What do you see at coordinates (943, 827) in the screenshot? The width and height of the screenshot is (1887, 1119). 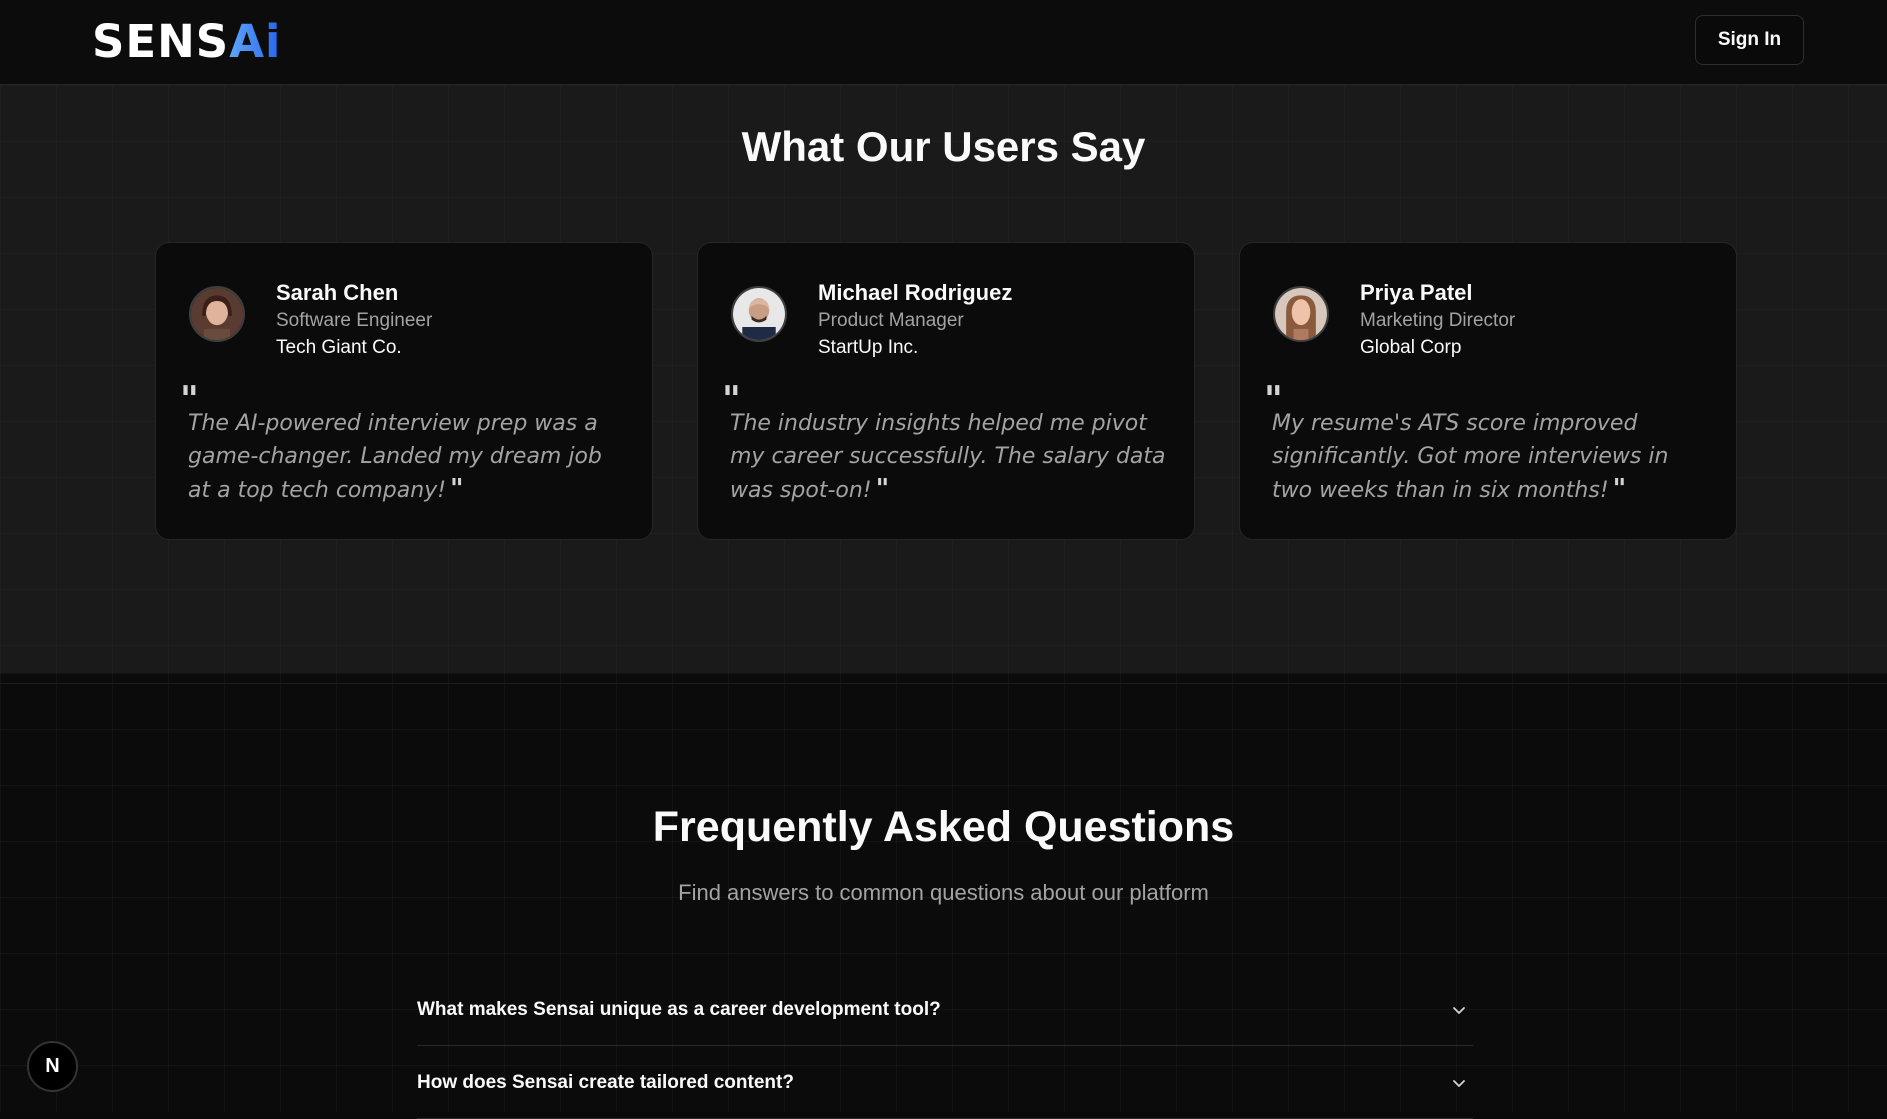 I see `faq-title: Frequently Asked Questions` at bounding box center [943, 827].